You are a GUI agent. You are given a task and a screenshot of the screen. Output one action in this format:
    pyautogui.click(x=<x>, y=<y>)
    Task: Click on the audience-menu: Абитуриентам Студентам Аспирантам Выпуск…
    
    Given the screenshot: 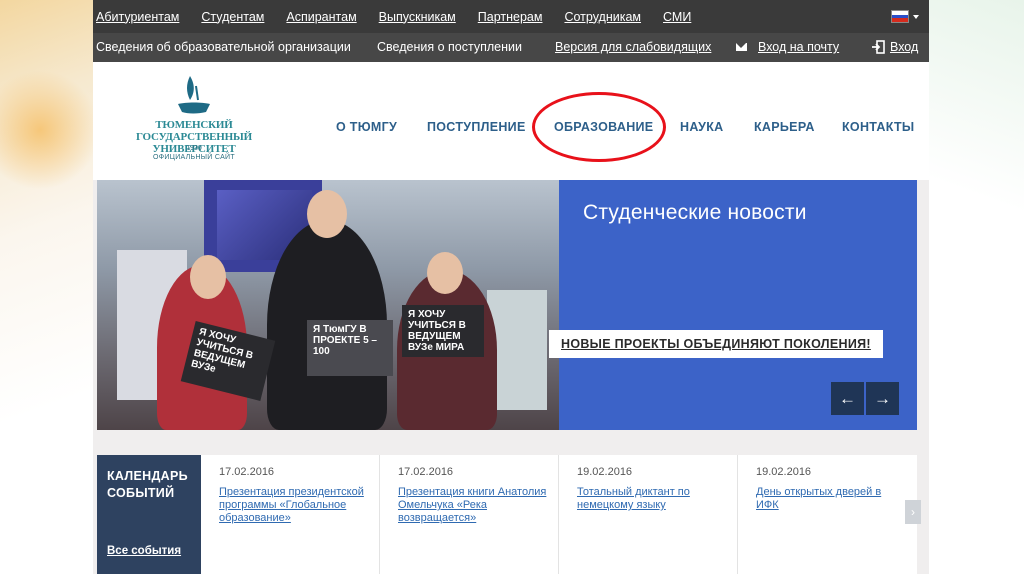 What is the action you would take?
    pyautogui.click(x=511, y=16)
    